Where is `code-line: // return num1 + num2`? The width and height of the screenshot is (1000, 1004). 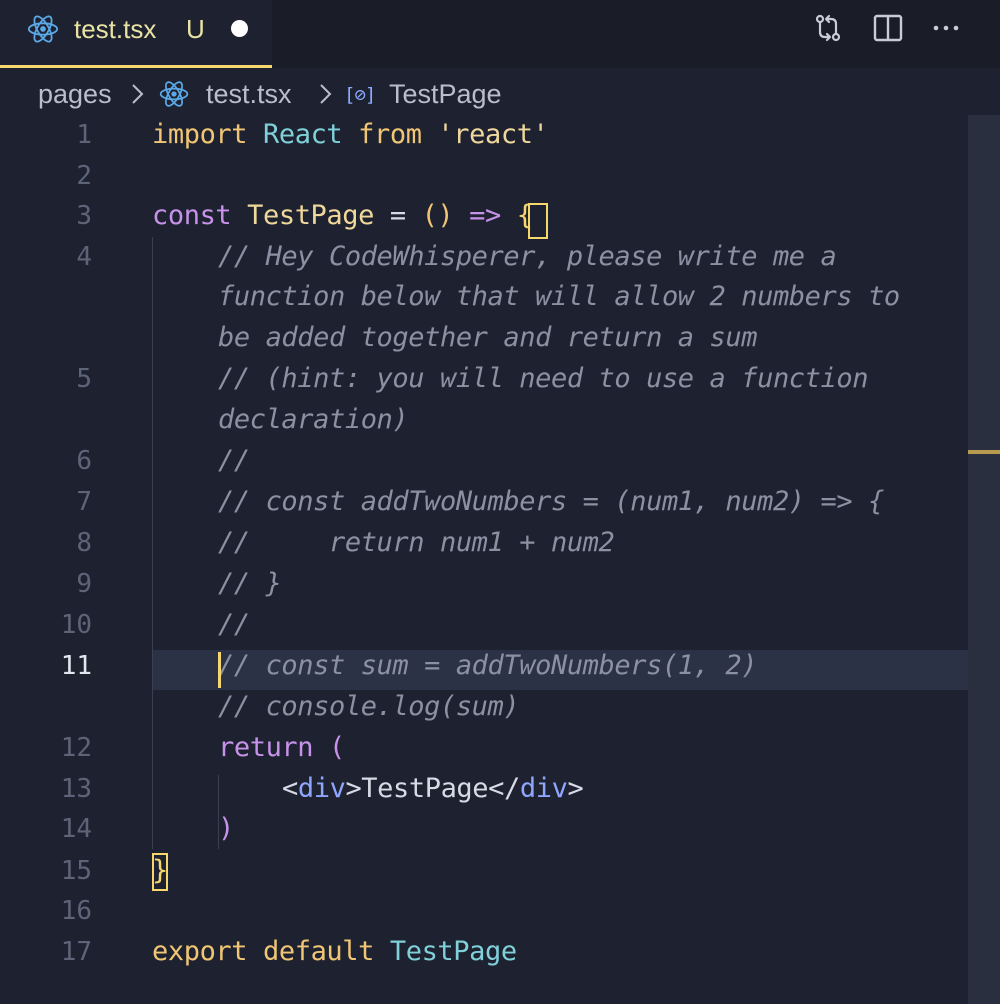 code-line: // return num1 + num2 is located at coordinates (416, 543).